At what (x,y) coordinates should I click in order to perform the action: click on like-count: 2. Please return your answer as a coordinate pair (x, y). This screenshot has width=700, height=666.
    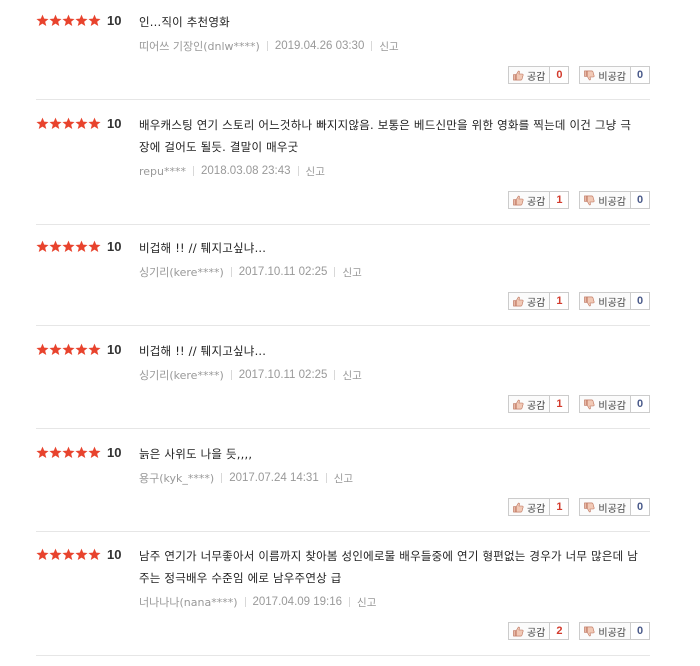
    Looking at the image, I should click on (560, 631).